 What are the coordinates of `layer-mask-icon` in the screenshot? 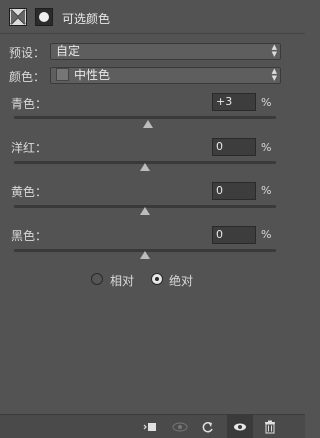 It's located at (44, 17).